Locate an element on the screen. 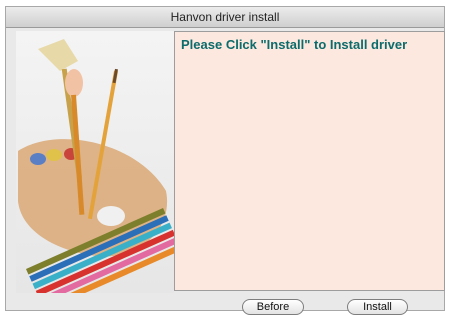  install-instruction-text: Please Click "Install" to Install driver is located at coordinates (294, 44).